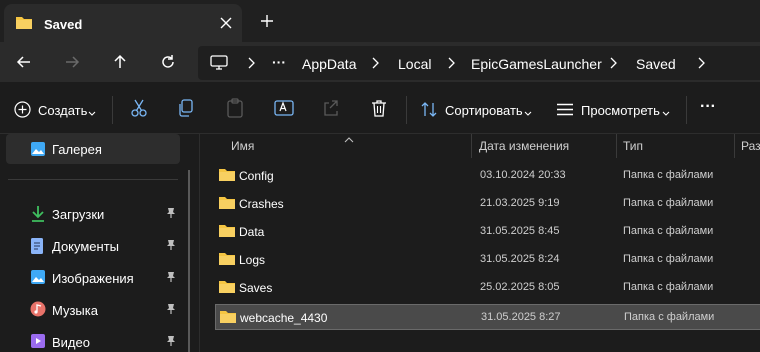  I want to click on sidebar-item-label: Галерея, so click(77, 149).